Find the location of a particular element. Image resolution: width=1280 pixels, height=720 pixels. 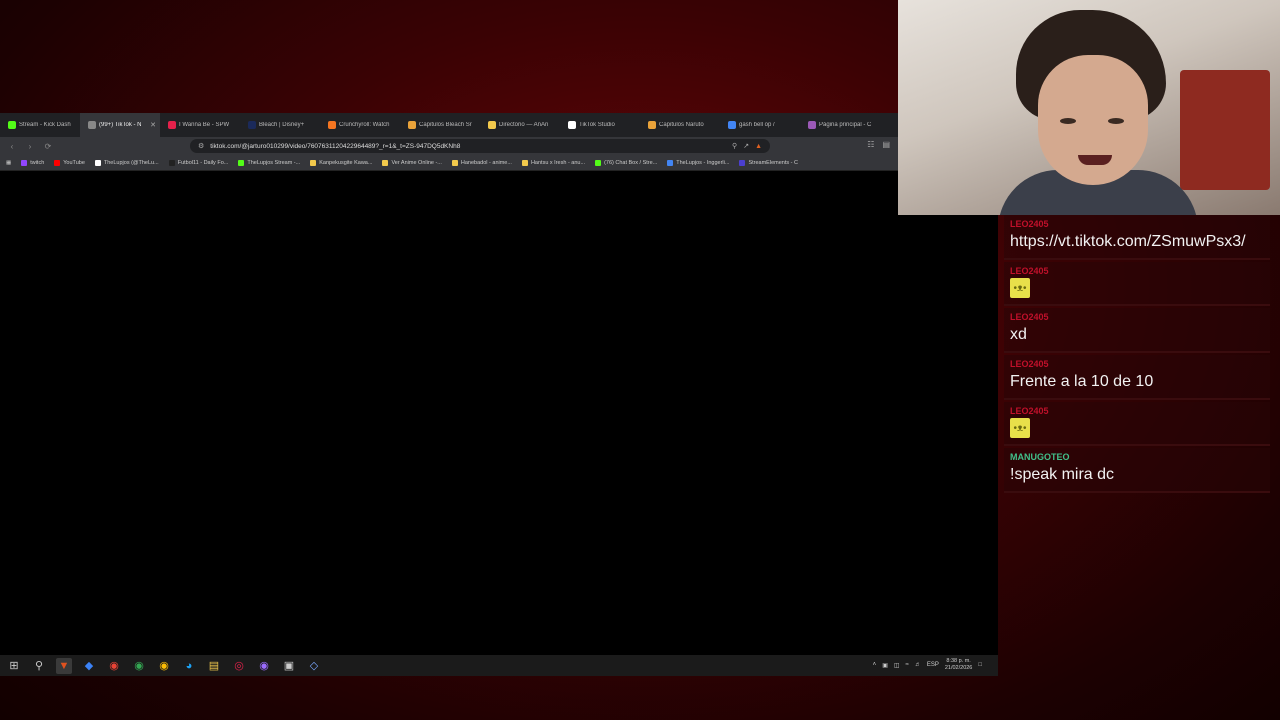

browser-tab: TikTok Studio is located at coordinates (600, 125).